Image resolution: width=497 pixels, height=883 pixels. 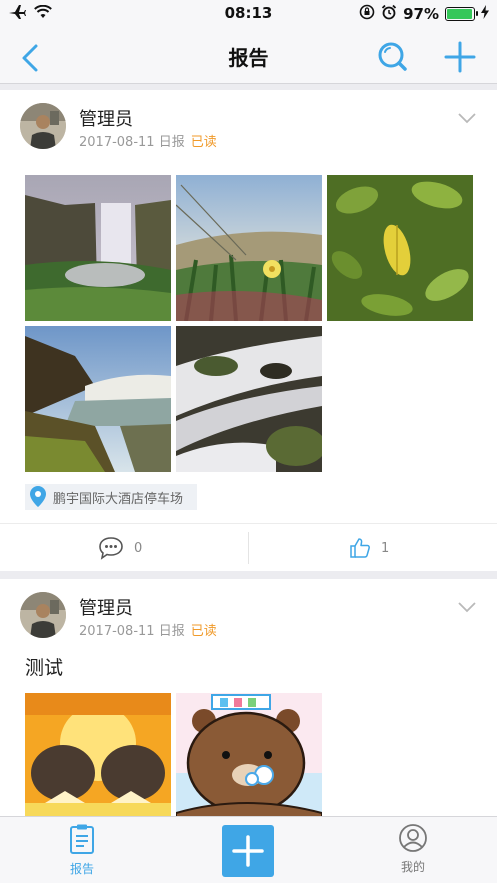 I want to click on thumbs-up-icon, so click(x=360, y=548).